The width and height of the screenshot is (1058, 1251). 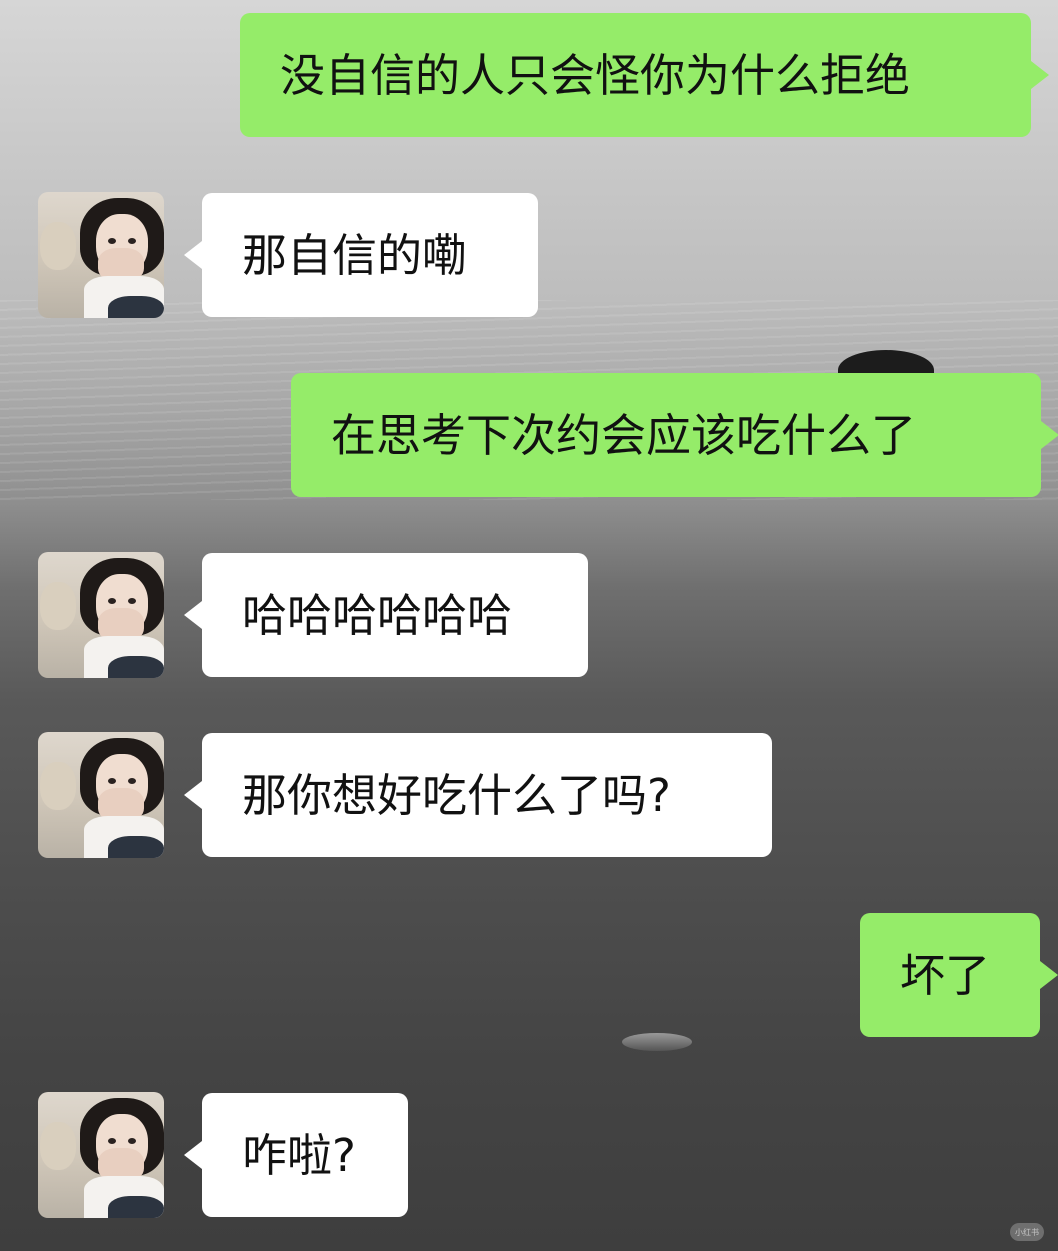 I want to click on sent-message-3: 坏了, so click(x=959, y=975).